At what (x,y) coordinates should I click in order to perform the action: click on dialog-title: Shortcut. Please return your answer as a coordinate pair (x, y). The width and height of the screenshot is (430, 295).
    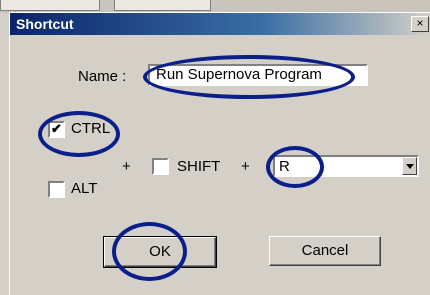
    Looking at the image, I should click on (45, 24).